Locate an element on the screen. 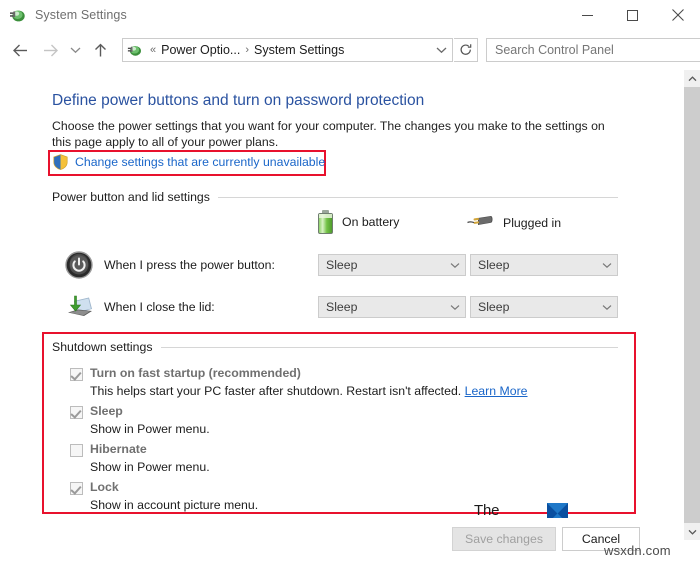  checkbox-sleep-label: Sleep is located at coordinates (106, 411).